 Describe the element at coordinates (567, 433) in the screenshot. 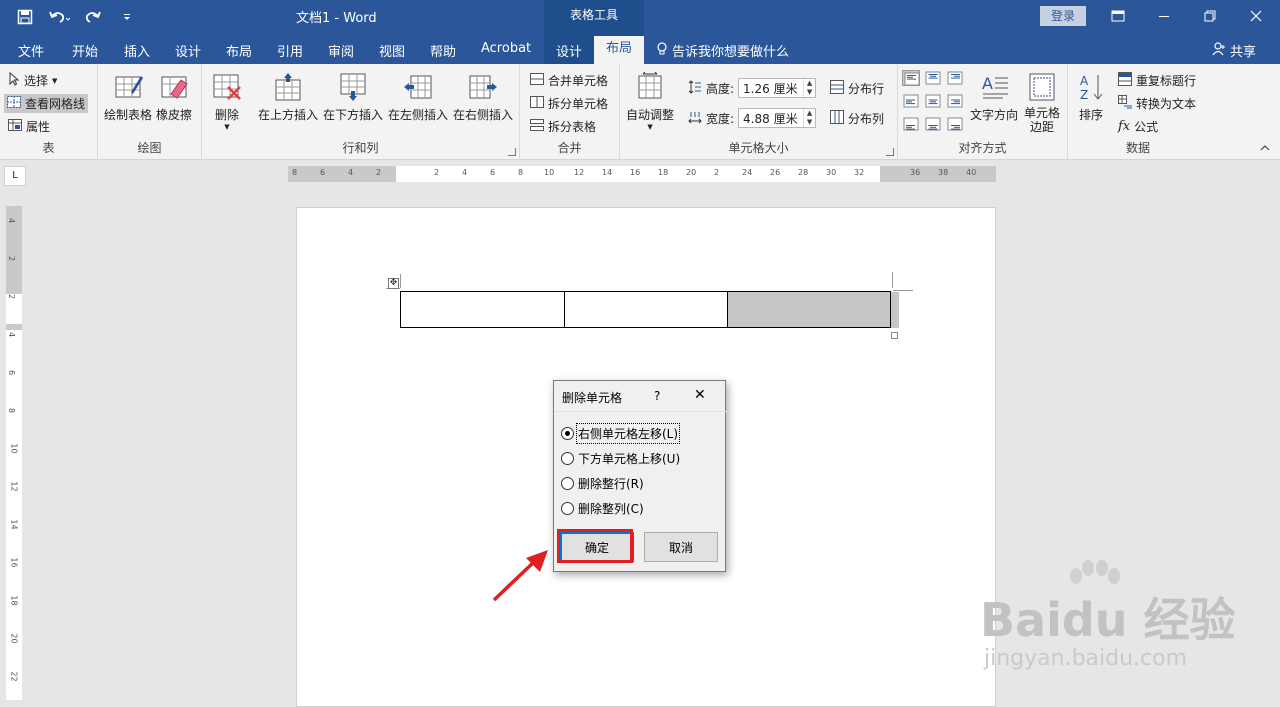

I see `radio-button-selected` at that location.